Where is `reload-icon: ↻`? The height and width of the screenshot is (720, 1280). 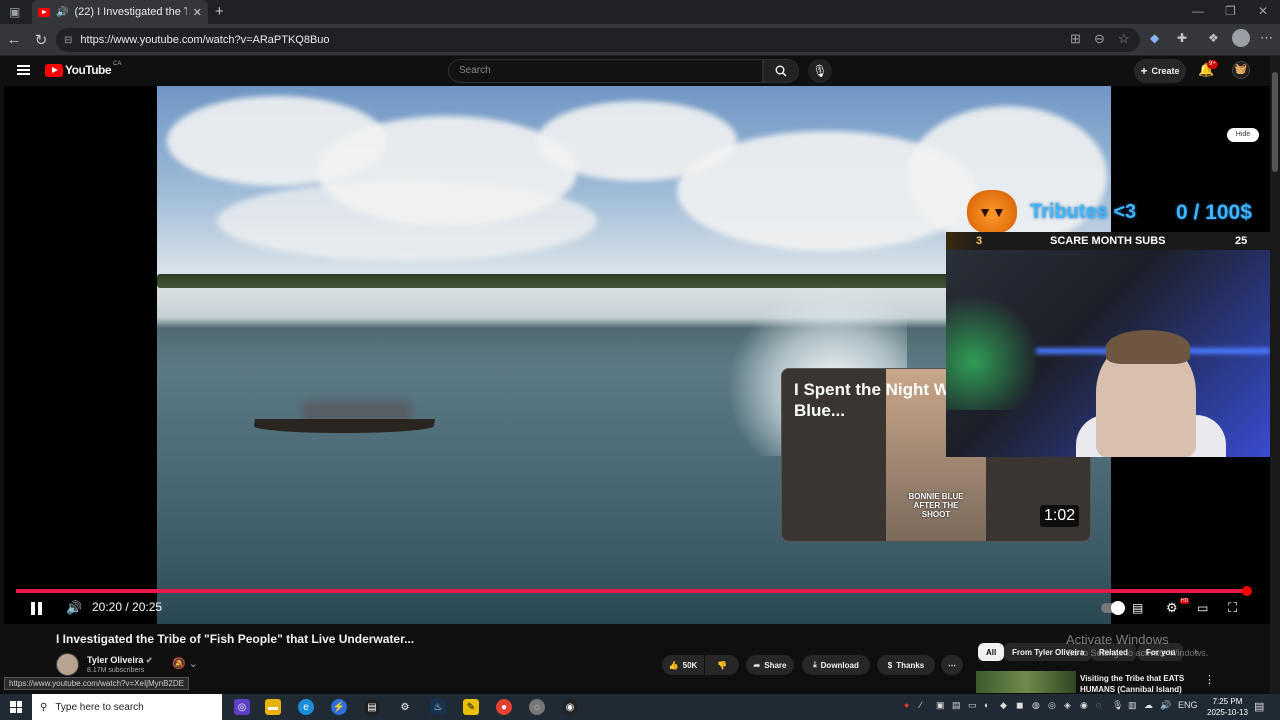
reload-icon: ↻ is located at coordinates (41, 40).